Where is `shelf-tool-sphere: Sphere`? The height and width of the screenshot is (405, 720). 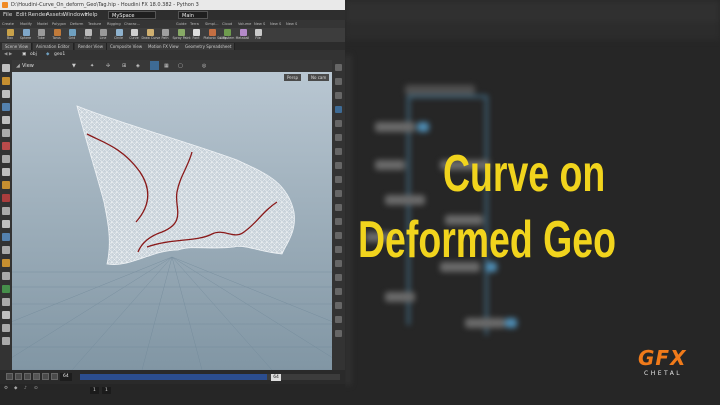
shelf-tool-sphere: Sphere is located at coordinates (26, 35).